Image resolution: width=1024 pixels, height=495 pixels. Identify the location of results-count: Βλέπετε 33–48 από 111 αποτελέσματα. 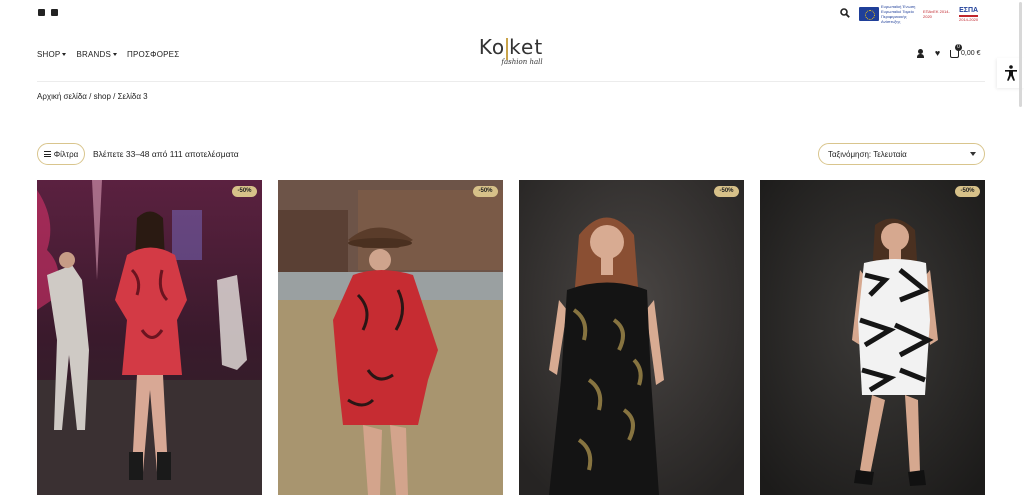
(166, 154).